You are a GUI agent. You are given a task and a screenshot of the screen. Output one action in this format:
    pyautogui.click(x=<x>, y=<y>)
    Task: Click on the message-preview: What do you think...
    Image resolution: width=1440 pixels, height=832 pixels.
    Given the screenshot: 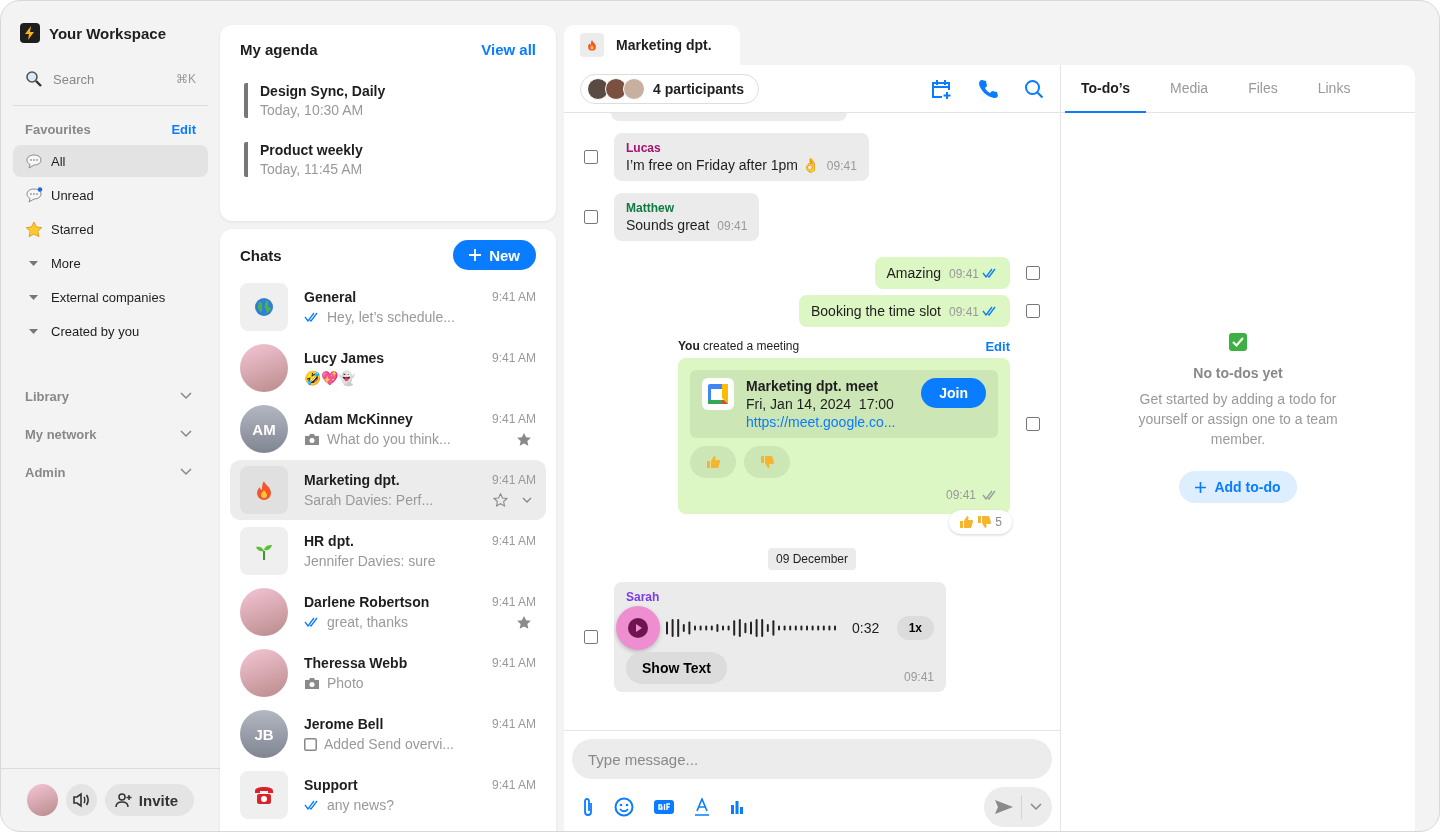 What is the action you would take?
    pyautogui.click(x=389, y=439)
    